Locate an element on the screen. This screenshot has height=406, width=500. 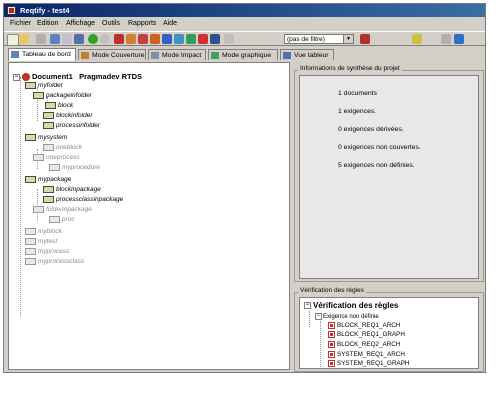
requirement-icon is located at coordinates (331, 334).